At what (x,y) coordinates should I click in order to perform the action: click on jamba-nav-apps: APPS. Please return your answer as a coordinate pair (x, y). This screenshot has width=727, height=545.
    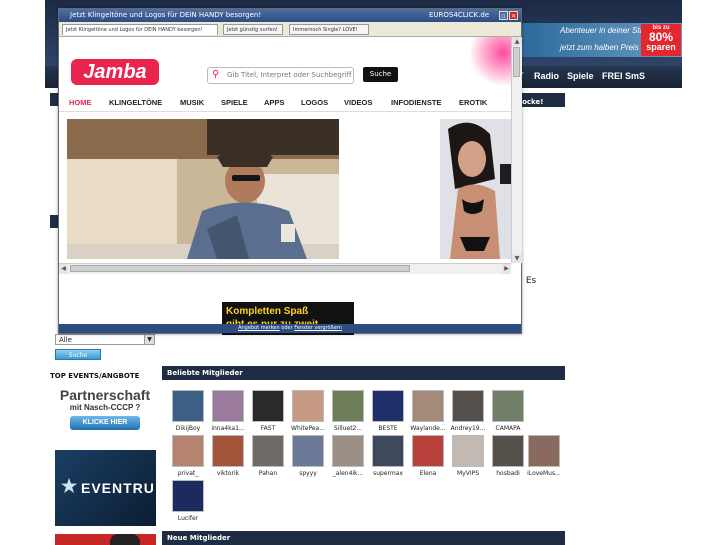
    Looking at the image, I should click on (274, 102).